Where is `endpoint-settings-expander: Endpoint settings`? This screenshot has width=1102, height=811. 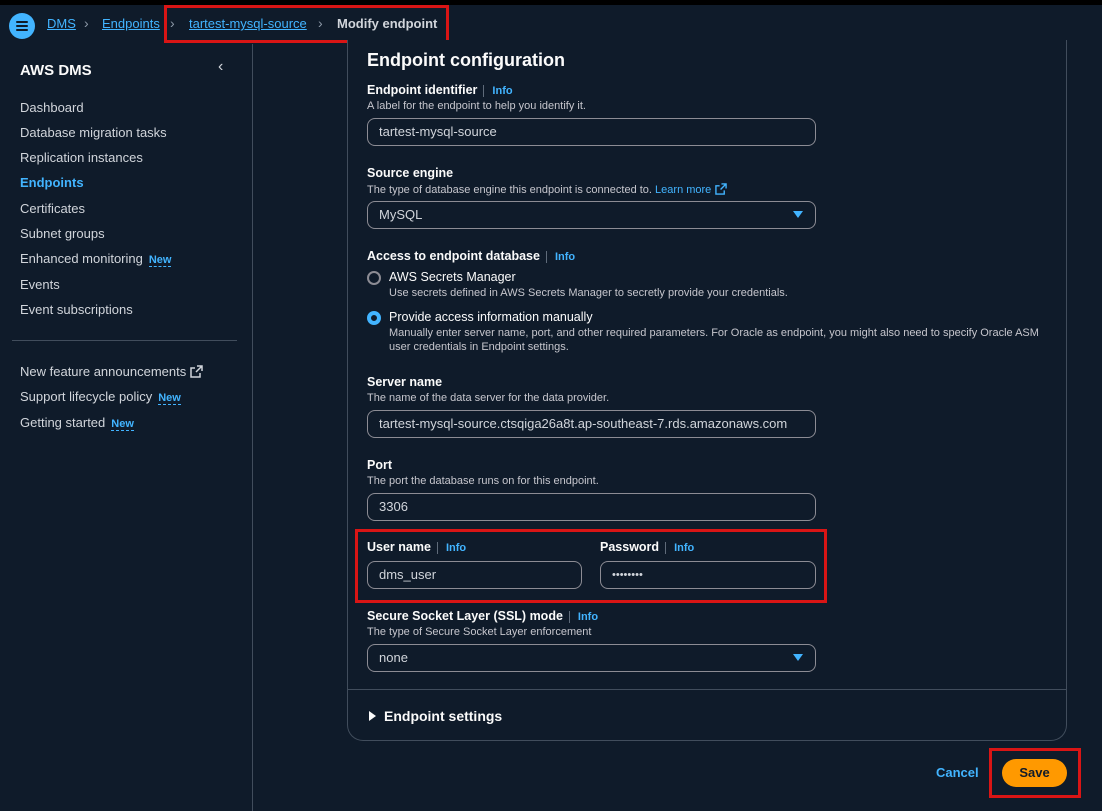 endpoint-settings-expander: Endpoint settings is located at coordinates (435, 716).